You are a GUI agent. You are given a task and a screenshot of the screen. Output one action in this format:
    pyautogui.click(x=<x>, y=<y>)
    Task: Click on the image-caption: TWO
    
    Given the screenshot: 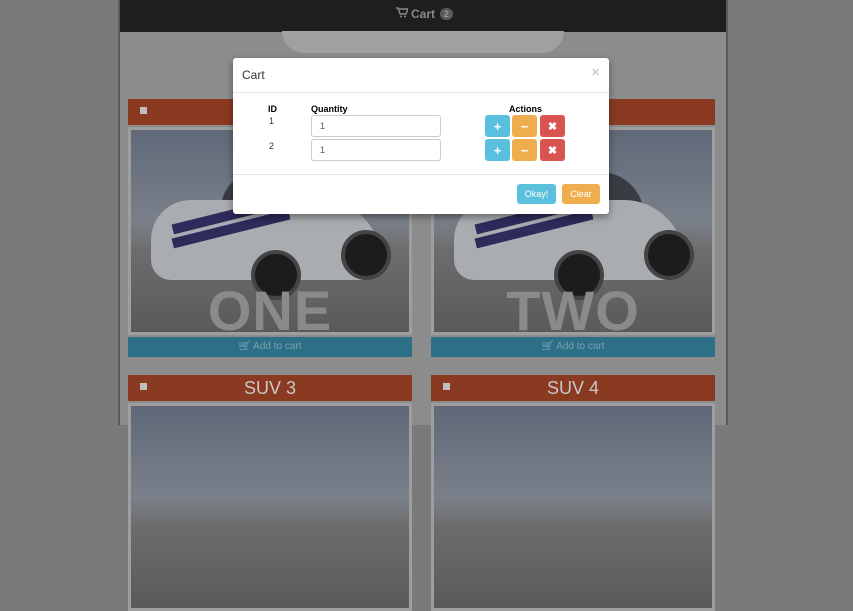 What is the action you would take?
    pyautogui.click(x=573, y=307)
    